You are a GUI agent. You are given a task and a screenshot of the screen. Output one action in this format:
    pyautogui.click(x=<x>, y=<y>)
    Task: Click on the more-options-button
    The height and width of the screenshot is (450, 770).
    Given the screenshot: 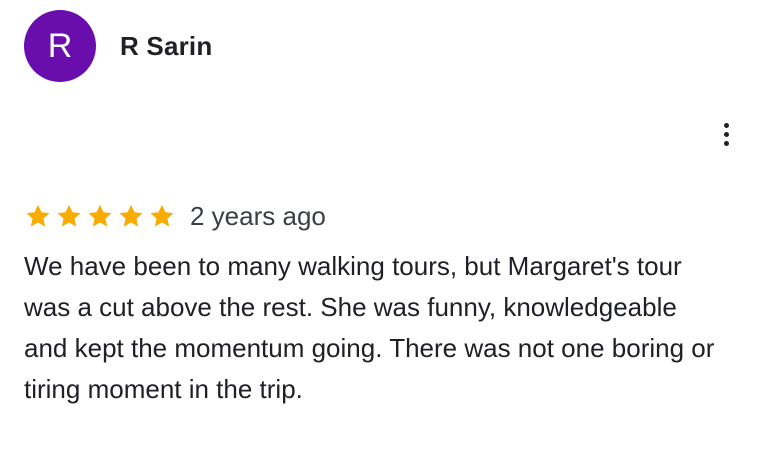 What is the action you would take?
    pyautogui.click(x=726, y=134)
    